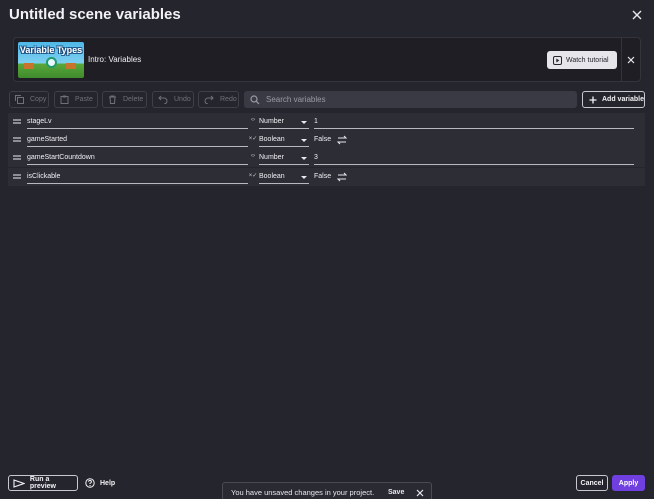 Image resolution: width=654 pixels, height=499 pixels. I want to click on paste-icon, so click(64, 99).